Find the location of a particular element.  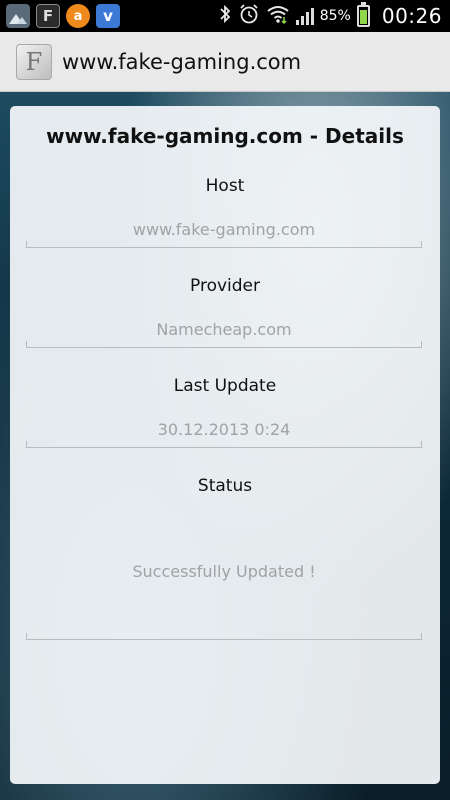

alarm-icon is located at coordinates (249, 16).